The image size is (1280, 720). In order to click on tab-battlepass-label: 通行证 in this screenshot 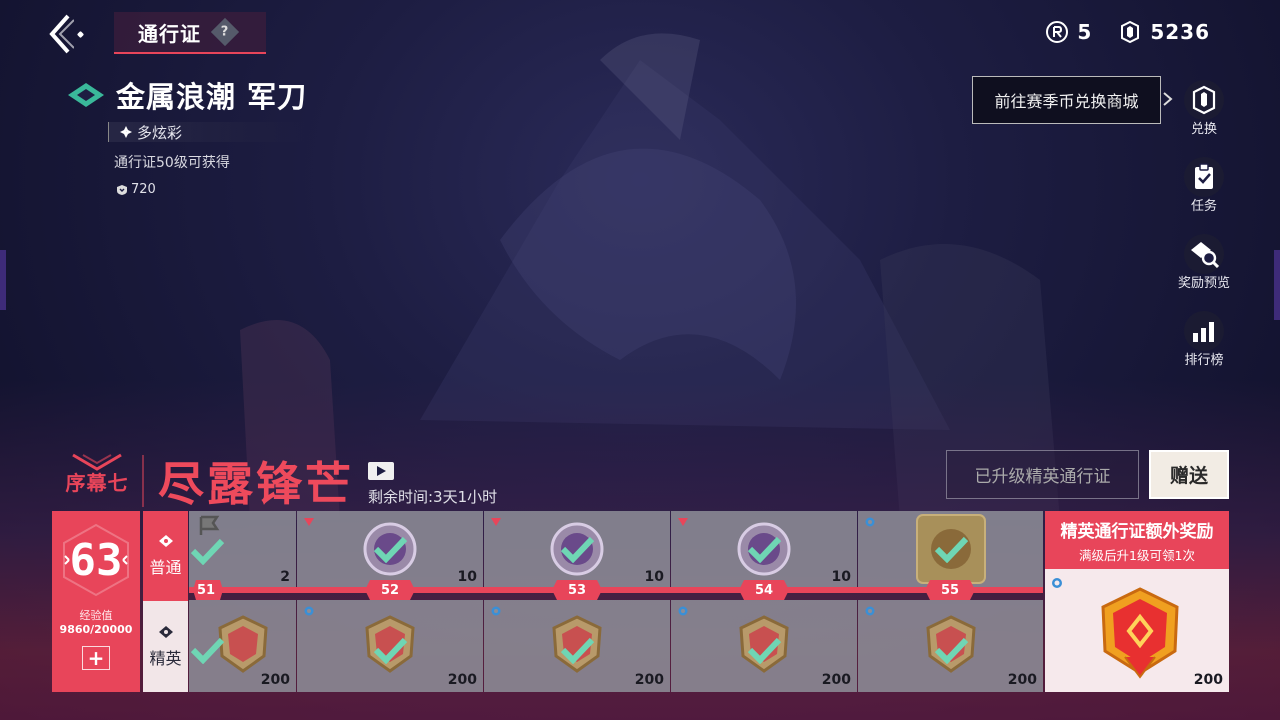, I will do `click(169, 33)`.